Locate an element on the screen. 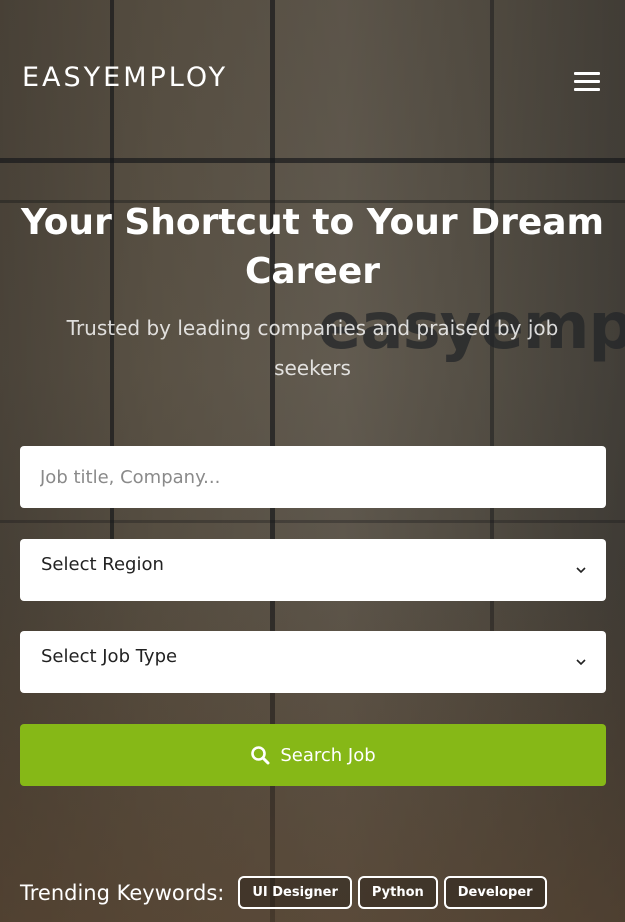 This screenshot has height=922, width=625. job-type-select: Select Job Type is located at coordinates (313, 662).